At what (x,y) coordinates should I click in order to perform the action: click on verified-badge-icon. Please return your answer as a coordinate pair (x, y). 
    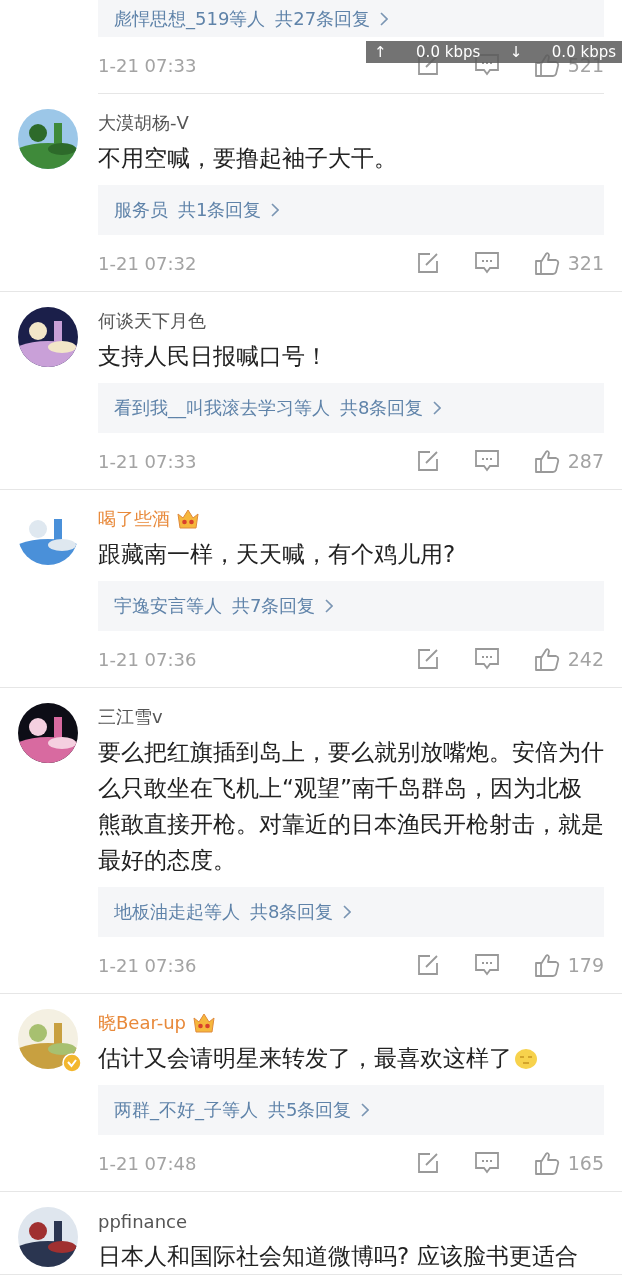
    Looking at the image, I should click on (72, 1063).